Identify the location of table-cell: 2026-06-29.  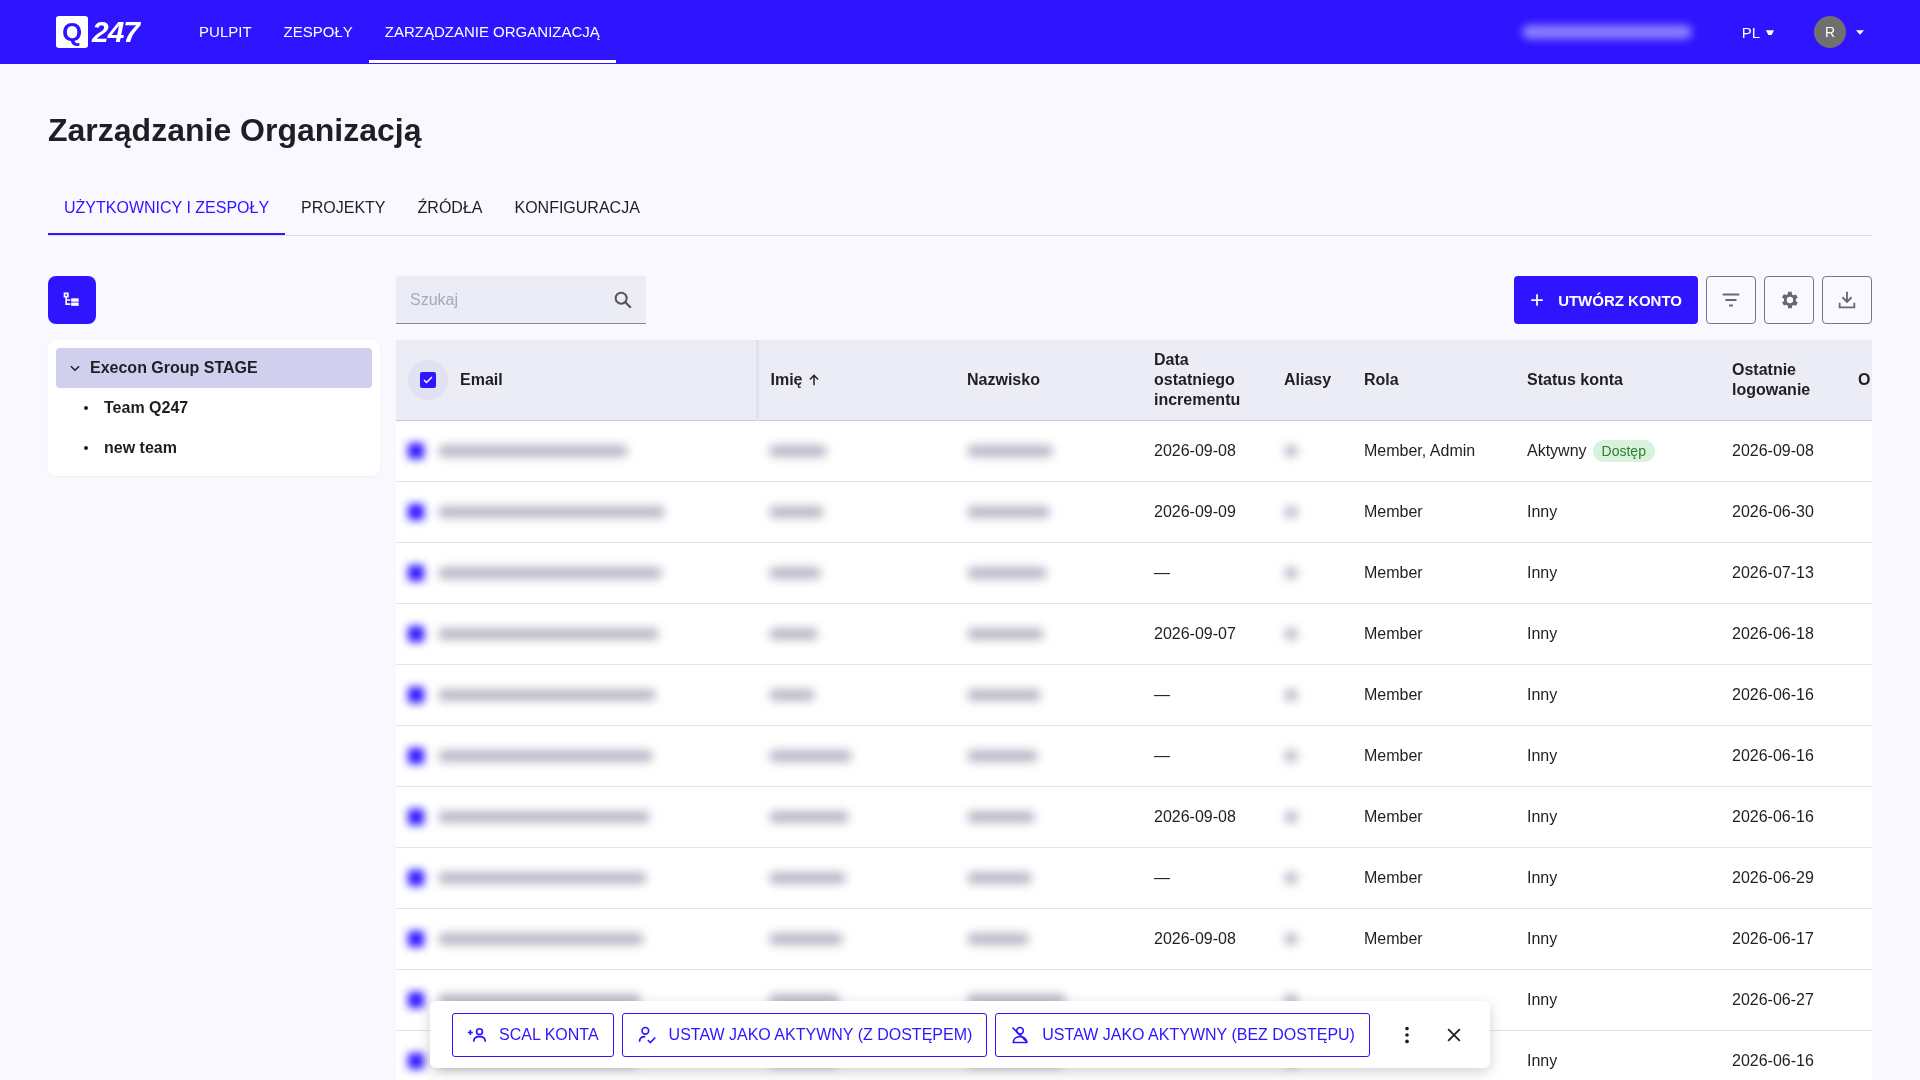
(1773, 877).